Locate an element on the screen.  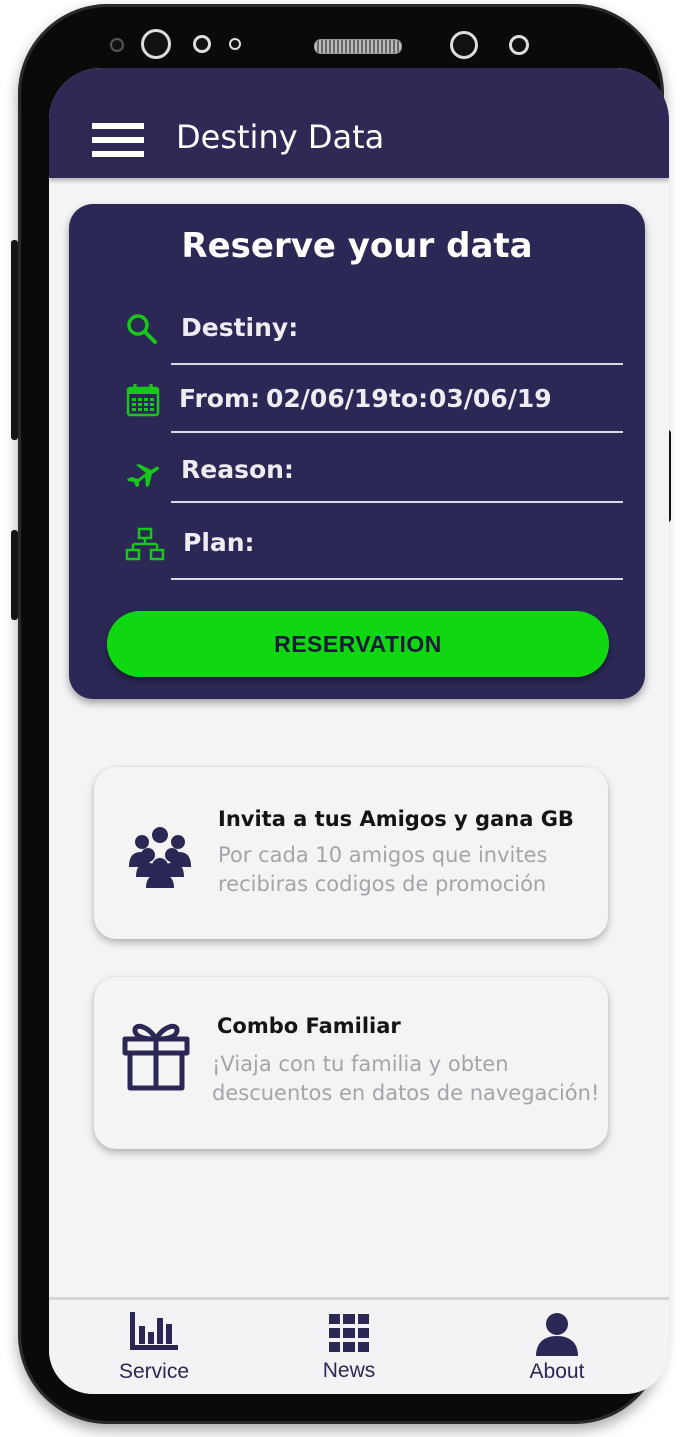
front-camera is located at coordinates (156, 44).